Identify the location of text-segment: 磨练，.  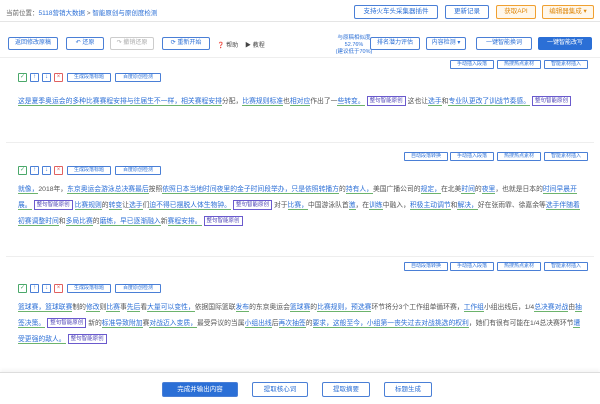
(109, 222).